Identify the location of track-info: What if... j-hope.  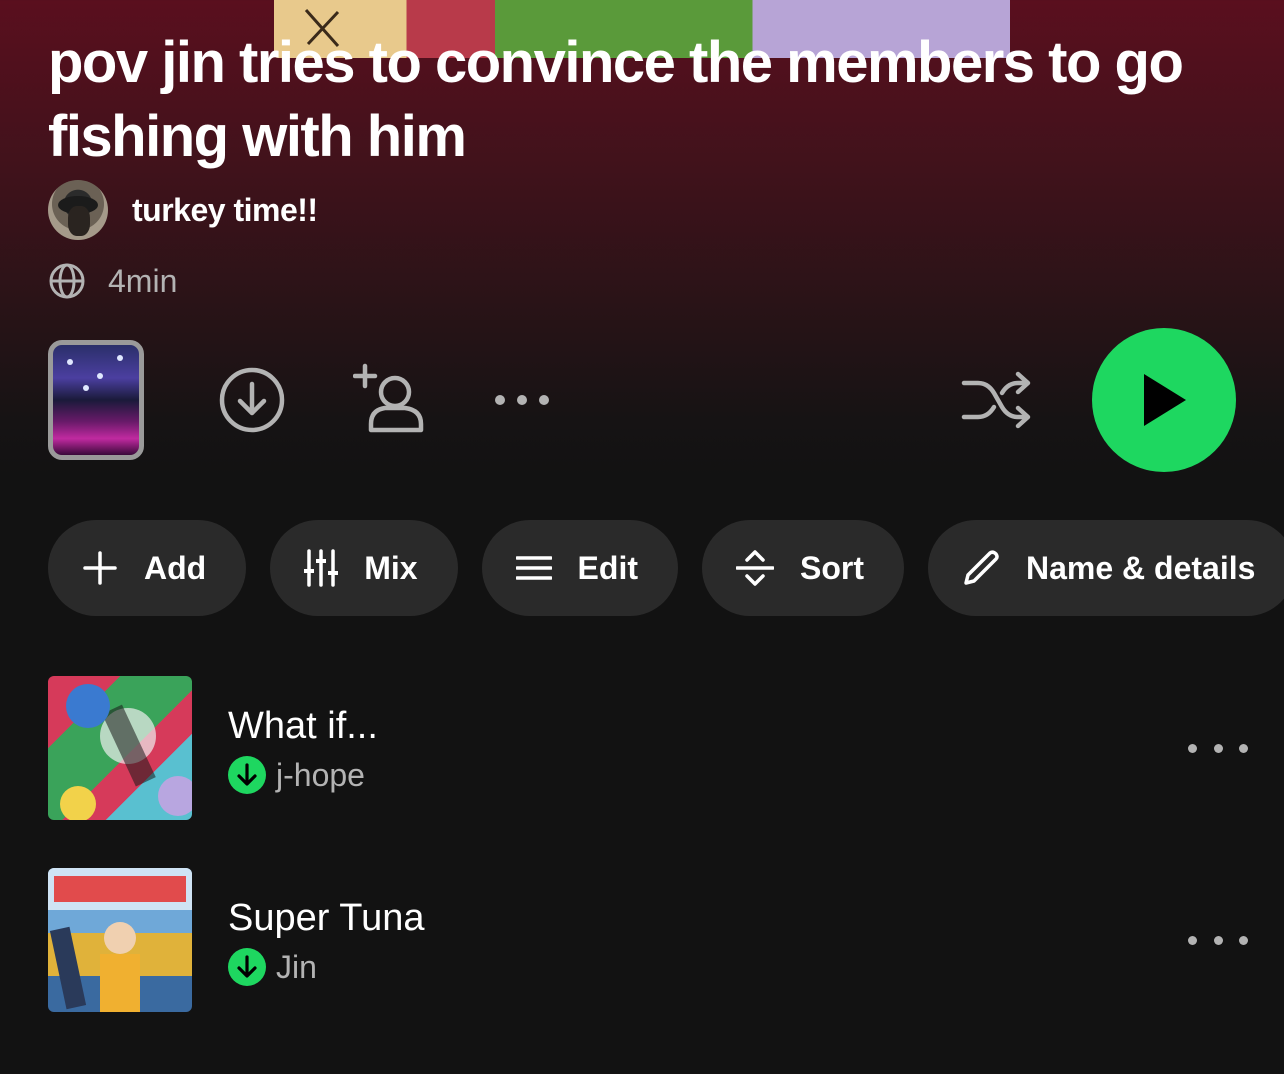
(708, 748).